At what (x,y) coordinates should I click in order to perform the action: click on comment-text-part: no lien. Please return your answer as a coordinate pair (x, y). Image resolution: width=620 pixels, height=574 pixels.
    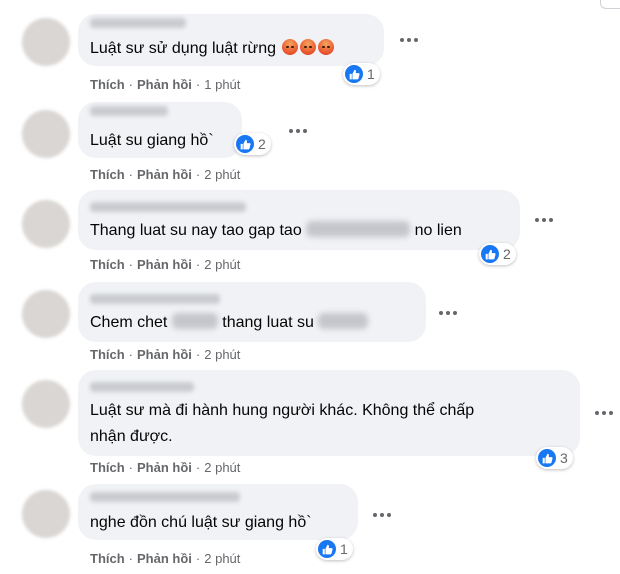
    Looking at the image, I should click on (438, 230).